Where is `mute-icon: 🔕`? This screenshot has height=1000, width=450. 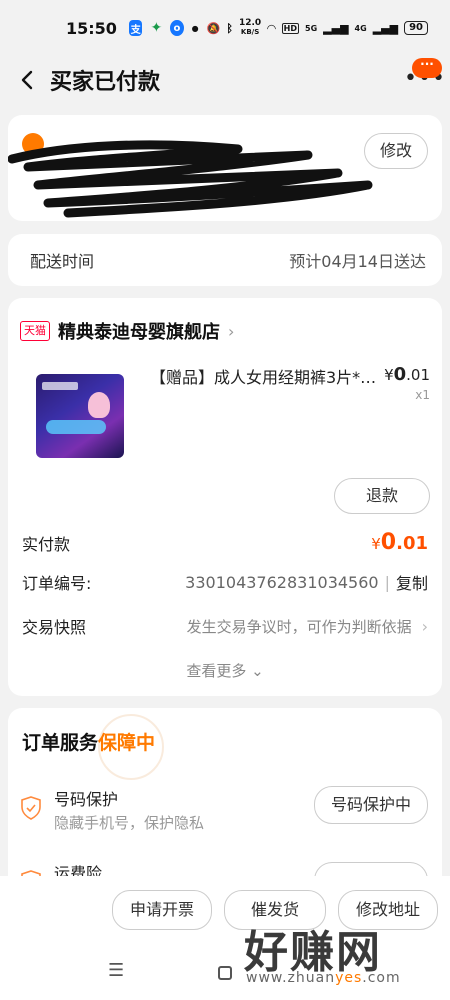 mute-icon: 🔕 is located at coordinates (213, 28).